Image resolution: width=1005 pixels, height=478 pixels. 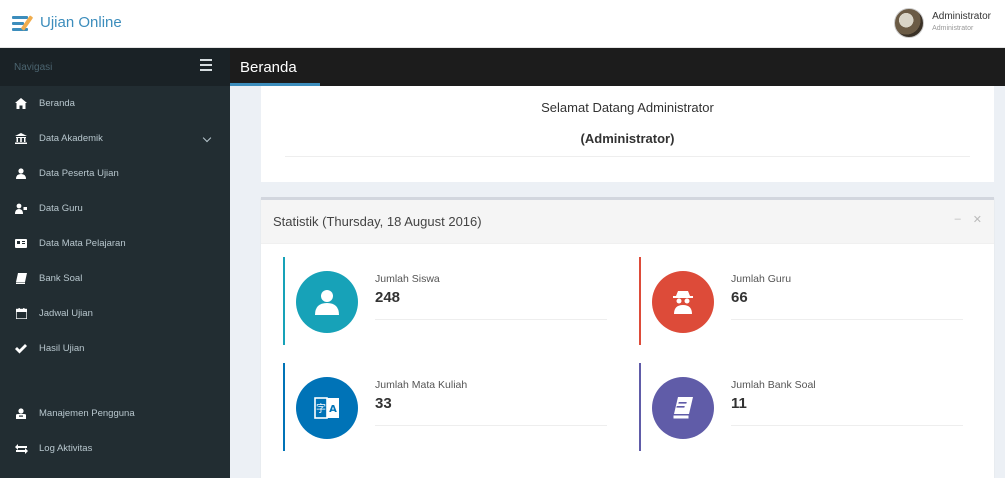 What do you see at coordinates (761, 279) in the screenshot?
I see `stat-label: Jumlah Guru` at bounding box center [761, 279].